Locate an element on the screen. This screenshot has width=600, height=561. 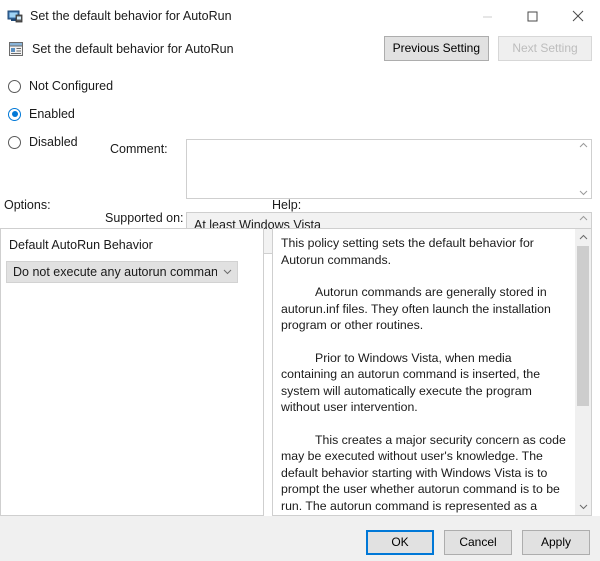
previous-setting-button: Previous Setting is located at coordinates (436, 48).